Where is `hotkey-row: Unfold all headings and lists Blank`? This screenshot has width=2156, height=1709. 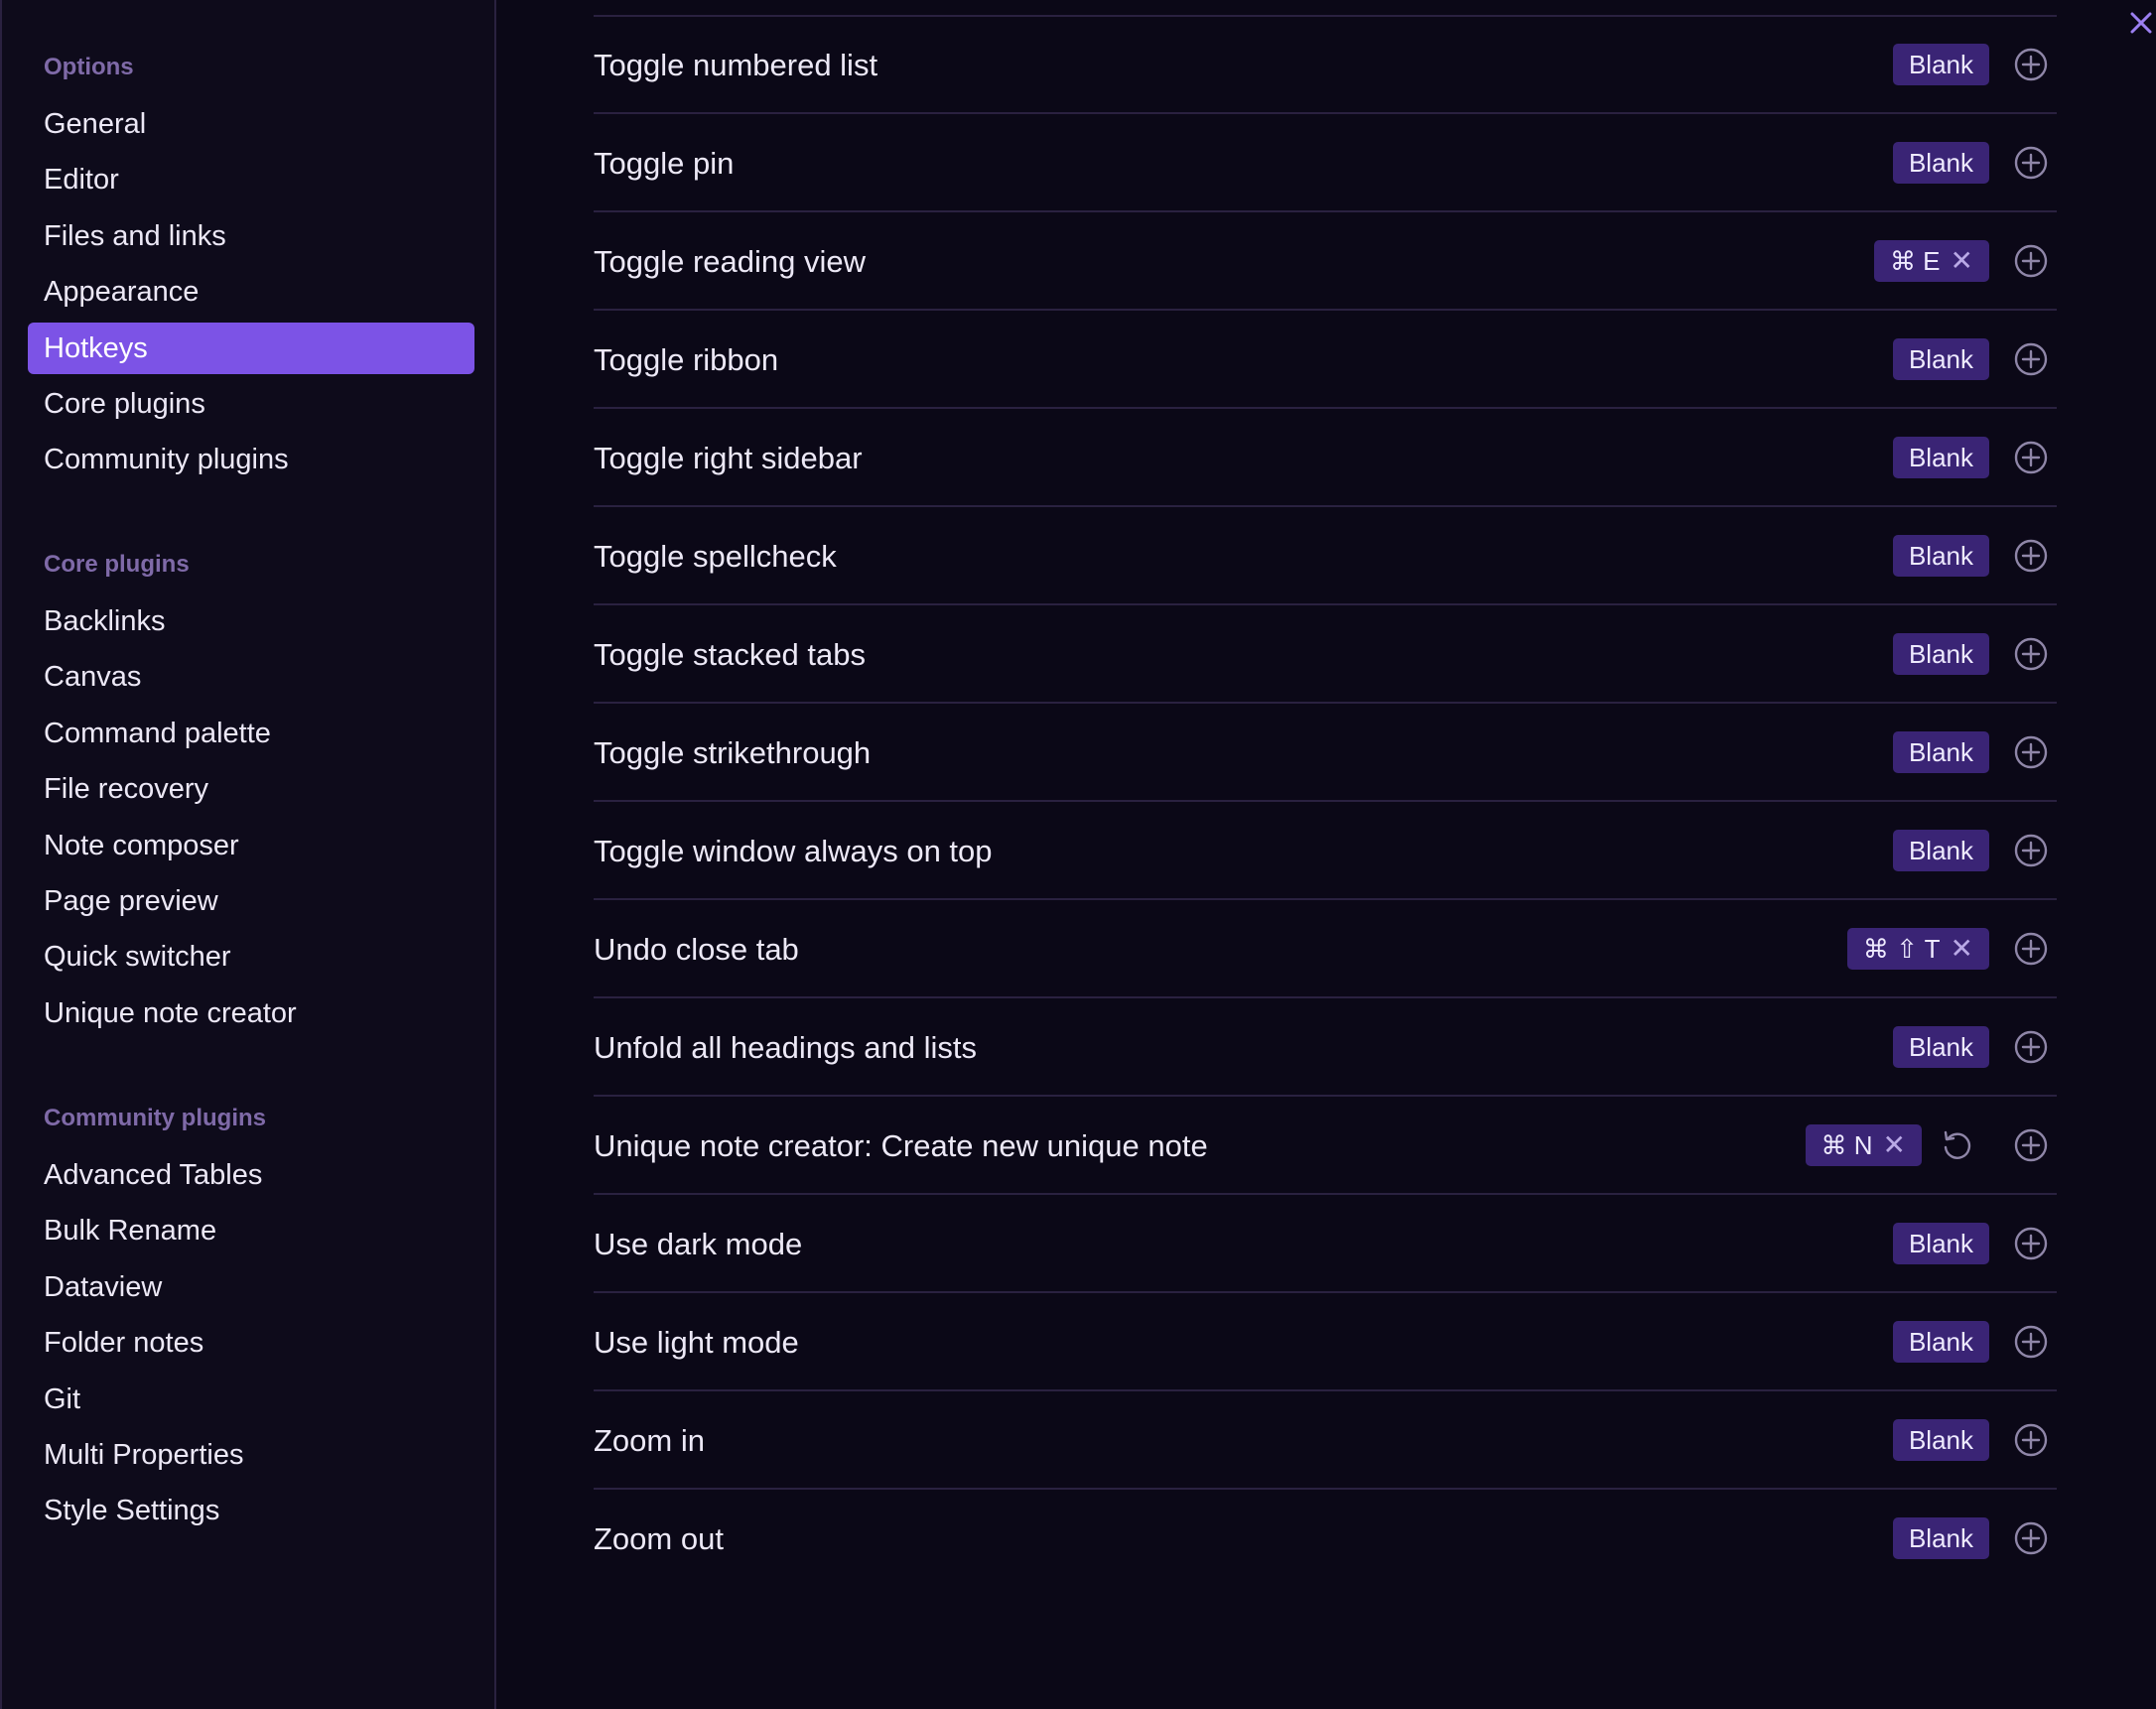
hotkey-row: Unfold all headings and lists Blank is located at coordinates (1325, 1047).